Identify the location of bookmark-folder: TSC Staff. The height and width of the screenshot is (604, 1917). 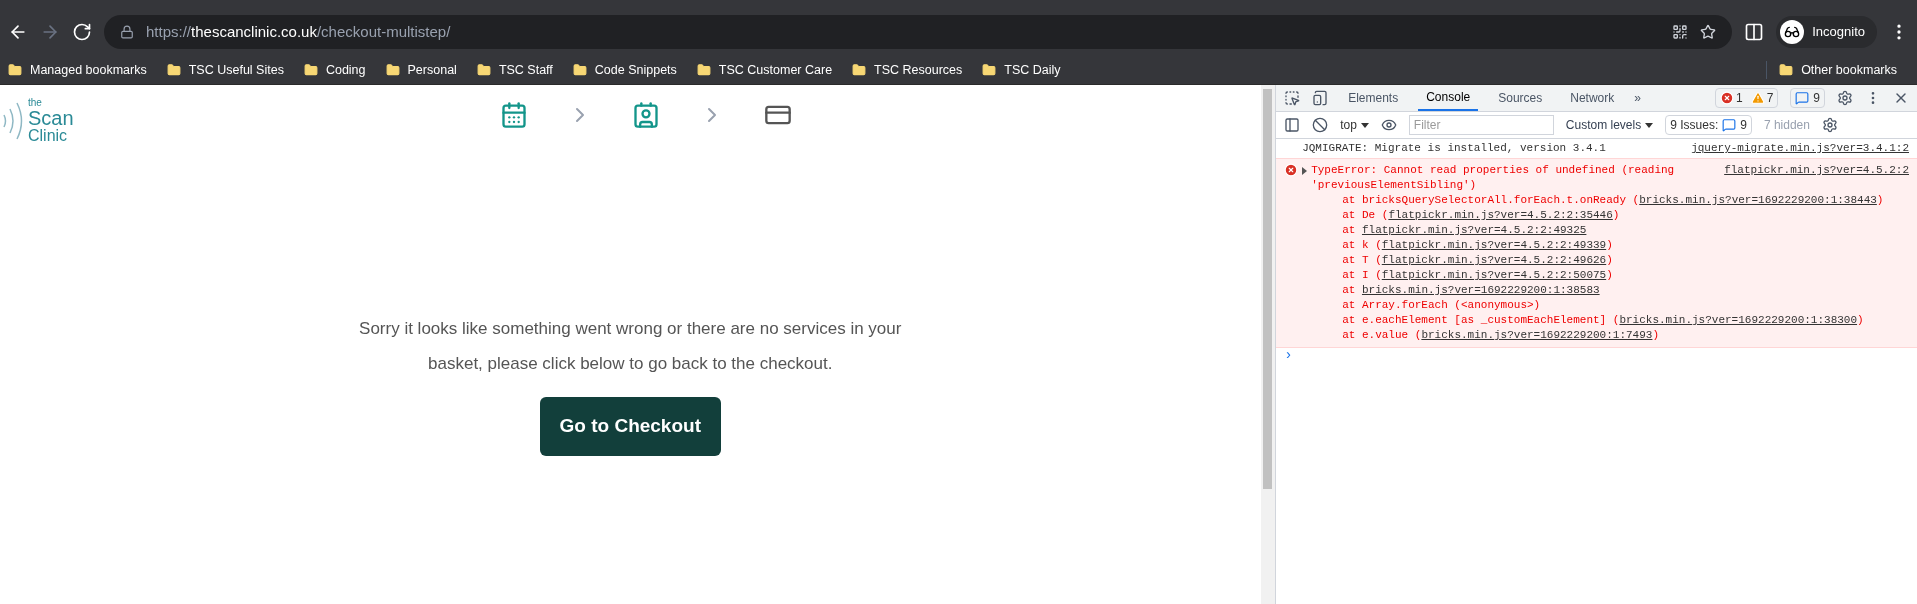
(514, 70).